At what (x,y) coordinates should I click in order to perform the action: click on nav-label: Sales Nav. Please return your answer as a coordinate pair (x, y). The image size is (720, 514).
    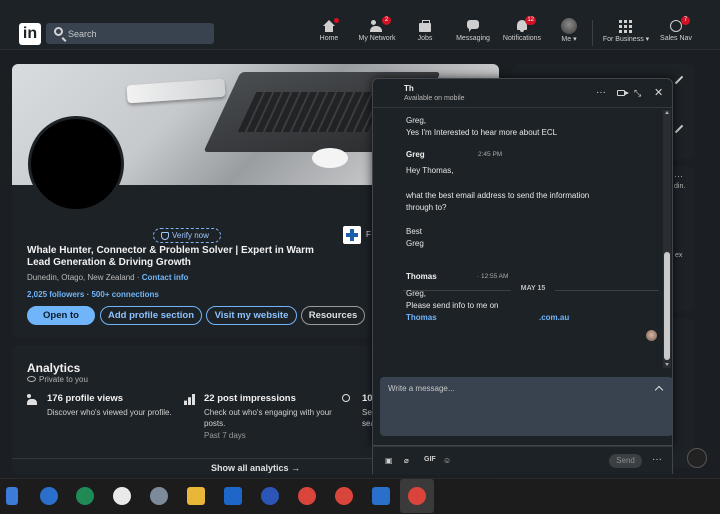
    Looking at the image, I should click on (676, 38).